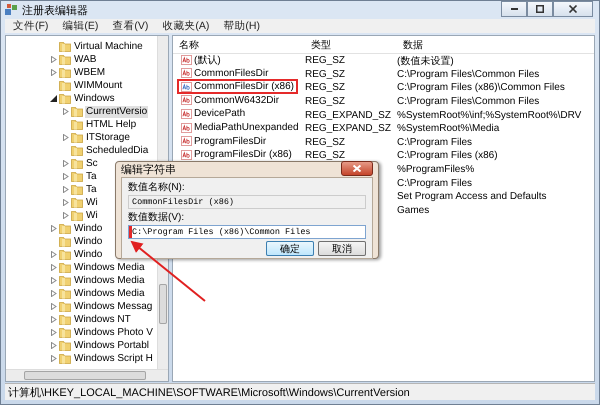 This screenshot has height=405, width=600. What do you see at coordinates (55, 11) in the screenshot?
I see `window-title: 注册表编辑器` at bounding box center [55, 11].